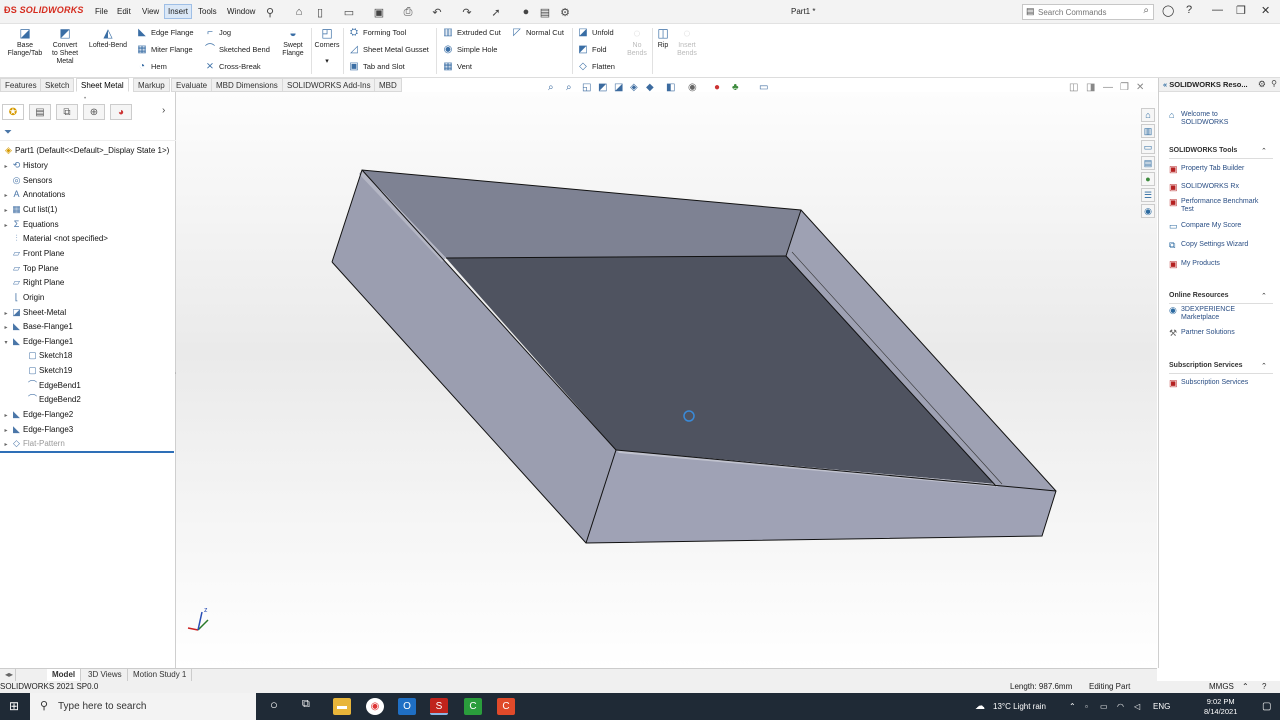  What do you see at coordinates (87, 452) in the screenshot?
I see `rollback-bar` at bounding box center [87, 452].